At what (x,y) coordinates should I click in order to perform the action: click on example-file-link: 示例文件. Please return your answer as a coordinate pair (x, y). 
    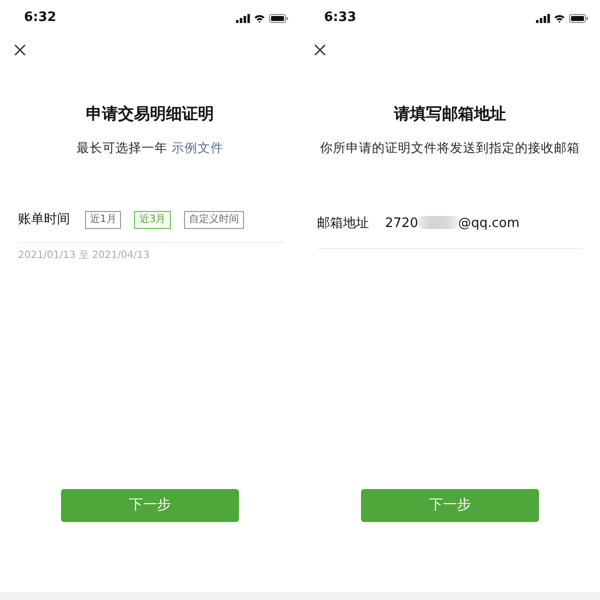
    Looking at the image, I should click on (197, 147).